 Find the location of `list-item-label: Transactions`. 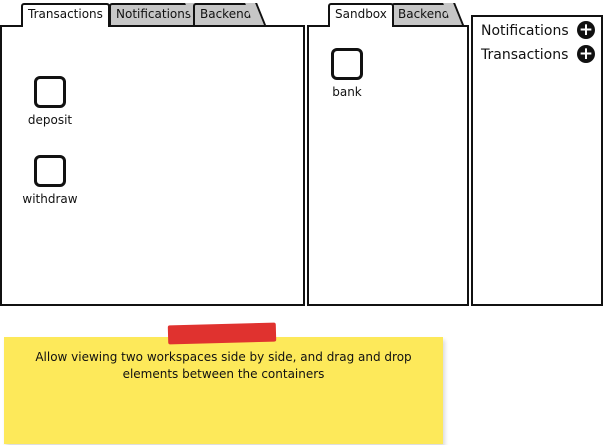

list-item-label: Transactions is located at coordinates (525, 55).